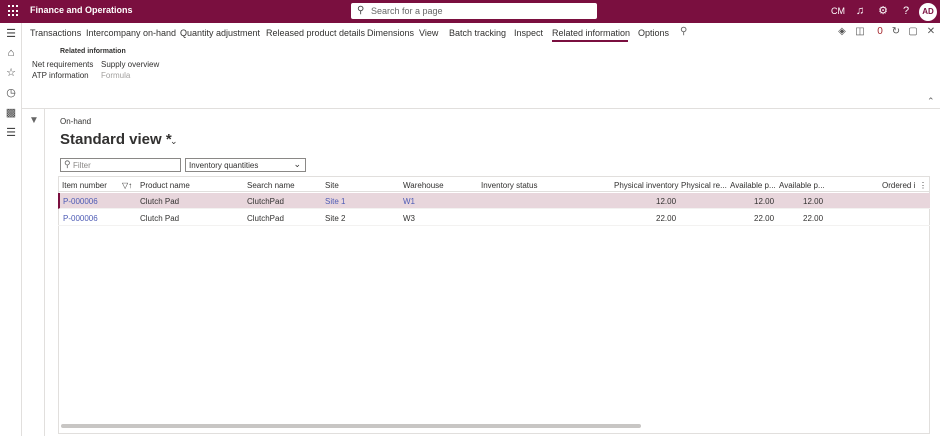  What do you see at coordinates (653, 33) in the screenshot?
I see `tab-options: Options` at bounding box center [653, 33].